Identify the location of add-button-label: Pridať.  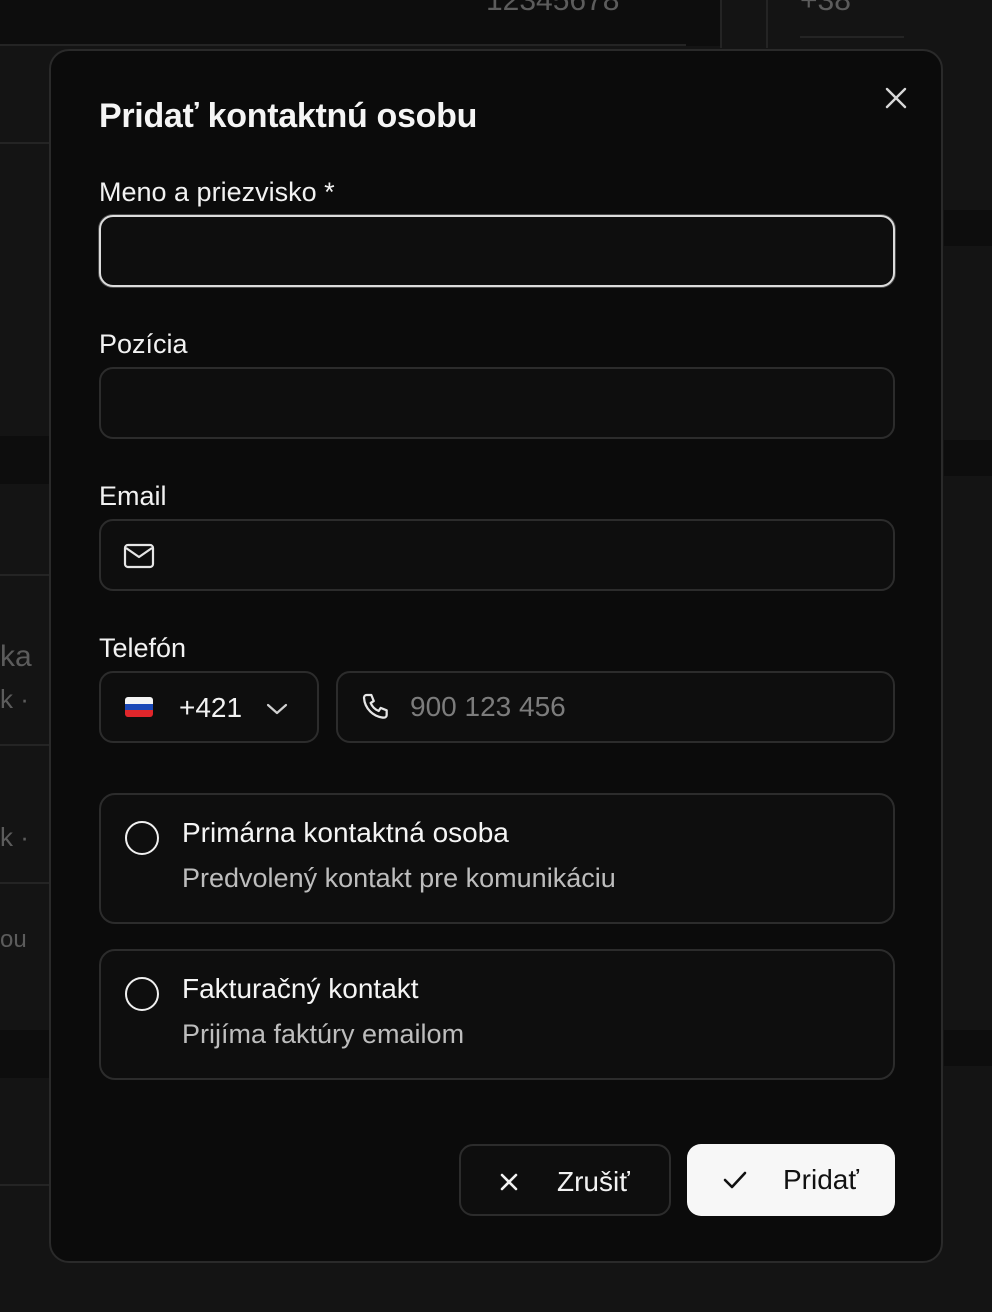
(821, 1179).